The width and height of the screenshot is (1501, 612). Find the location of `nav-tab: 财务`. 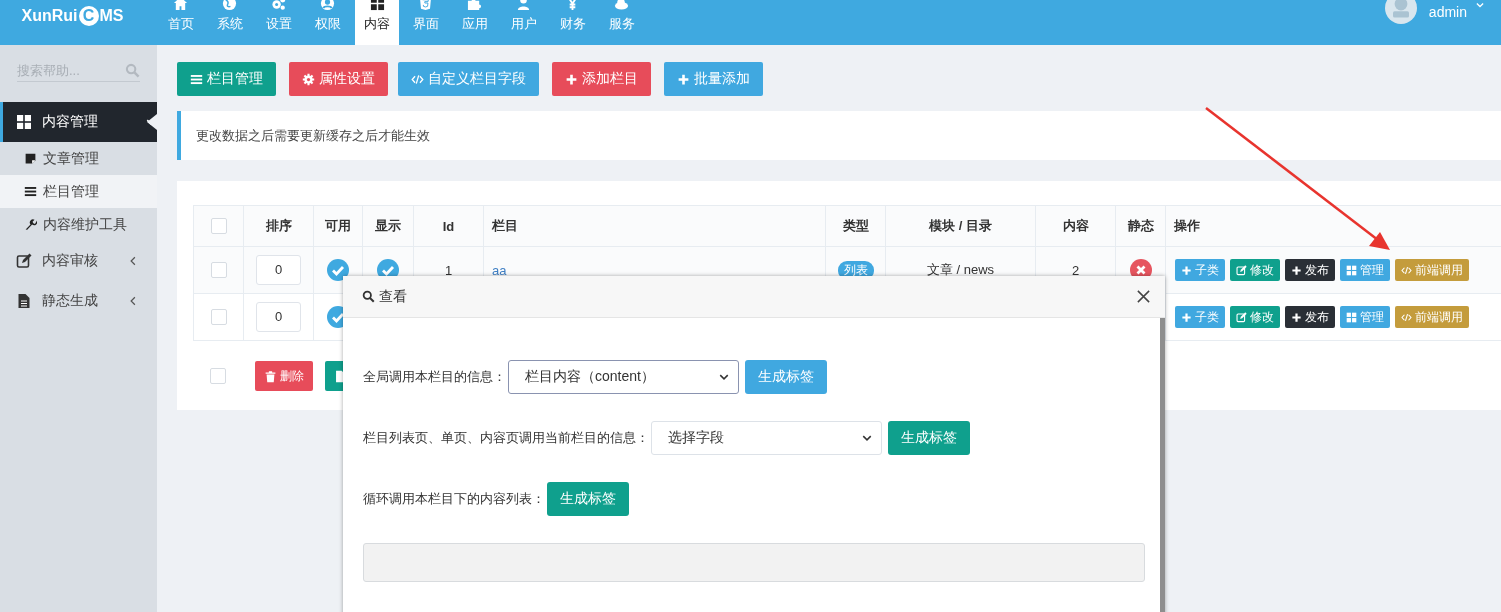

nav-tab: 财务 is located at coordinates (572, 22).